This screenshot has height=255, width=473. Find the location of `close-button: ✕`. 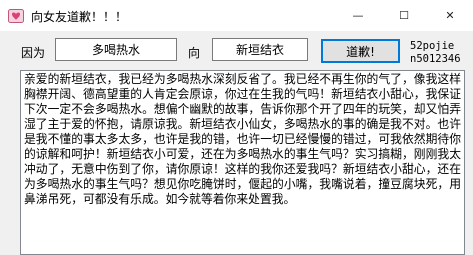

close-button: ✕ is located at coordinates (450, 15).